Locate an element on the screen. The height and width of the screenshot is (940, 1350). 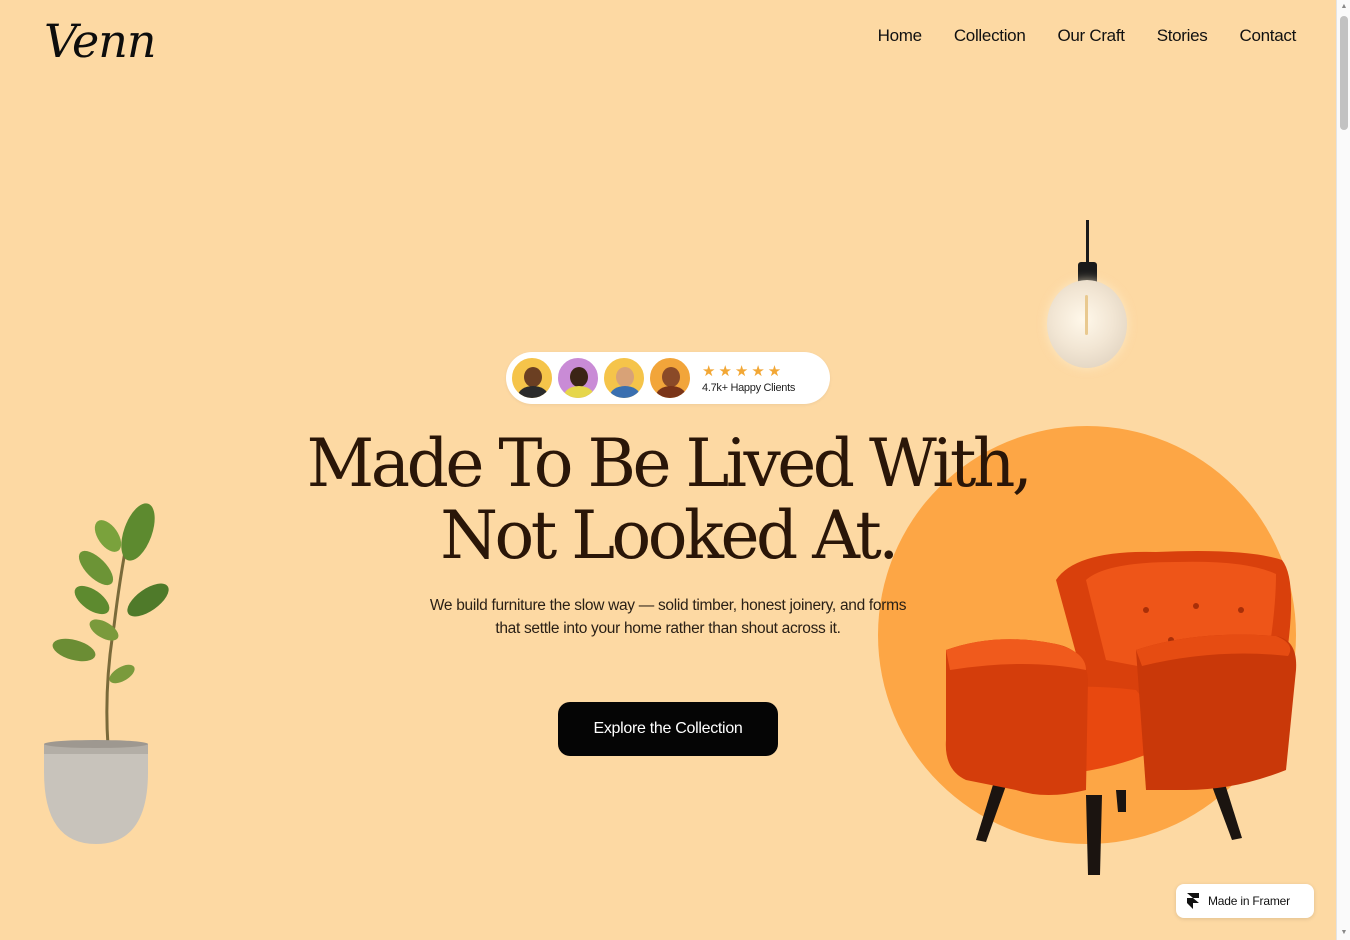
framer-logo-icon is located at coordinates (1193, 901).